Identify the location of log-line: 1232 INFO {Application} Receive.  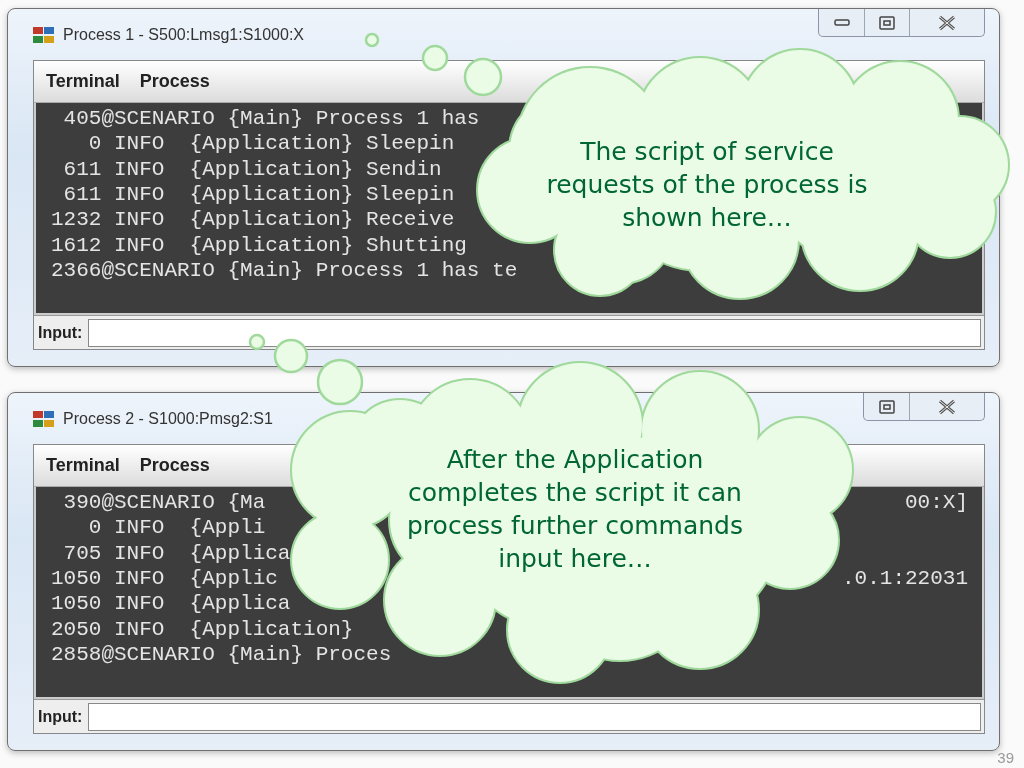
(253, 220).